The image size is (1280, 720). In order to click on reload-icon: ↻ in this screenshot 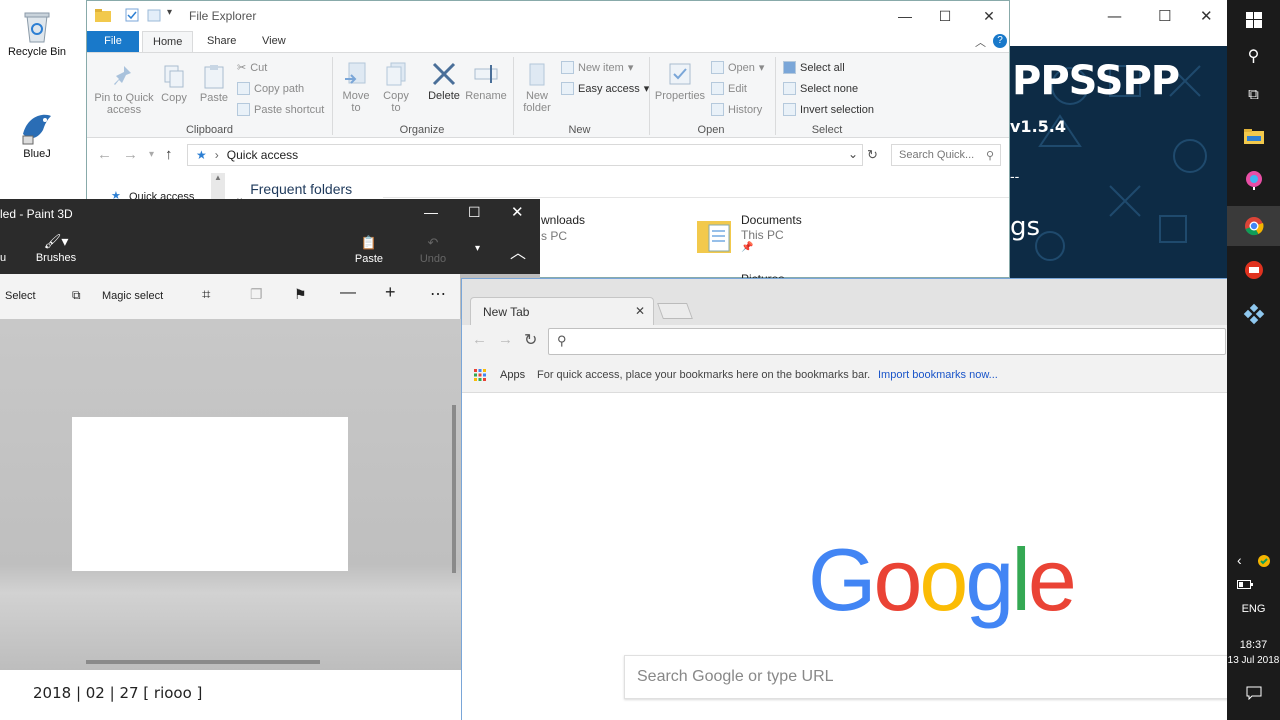, I will do `click(530, 340)`.